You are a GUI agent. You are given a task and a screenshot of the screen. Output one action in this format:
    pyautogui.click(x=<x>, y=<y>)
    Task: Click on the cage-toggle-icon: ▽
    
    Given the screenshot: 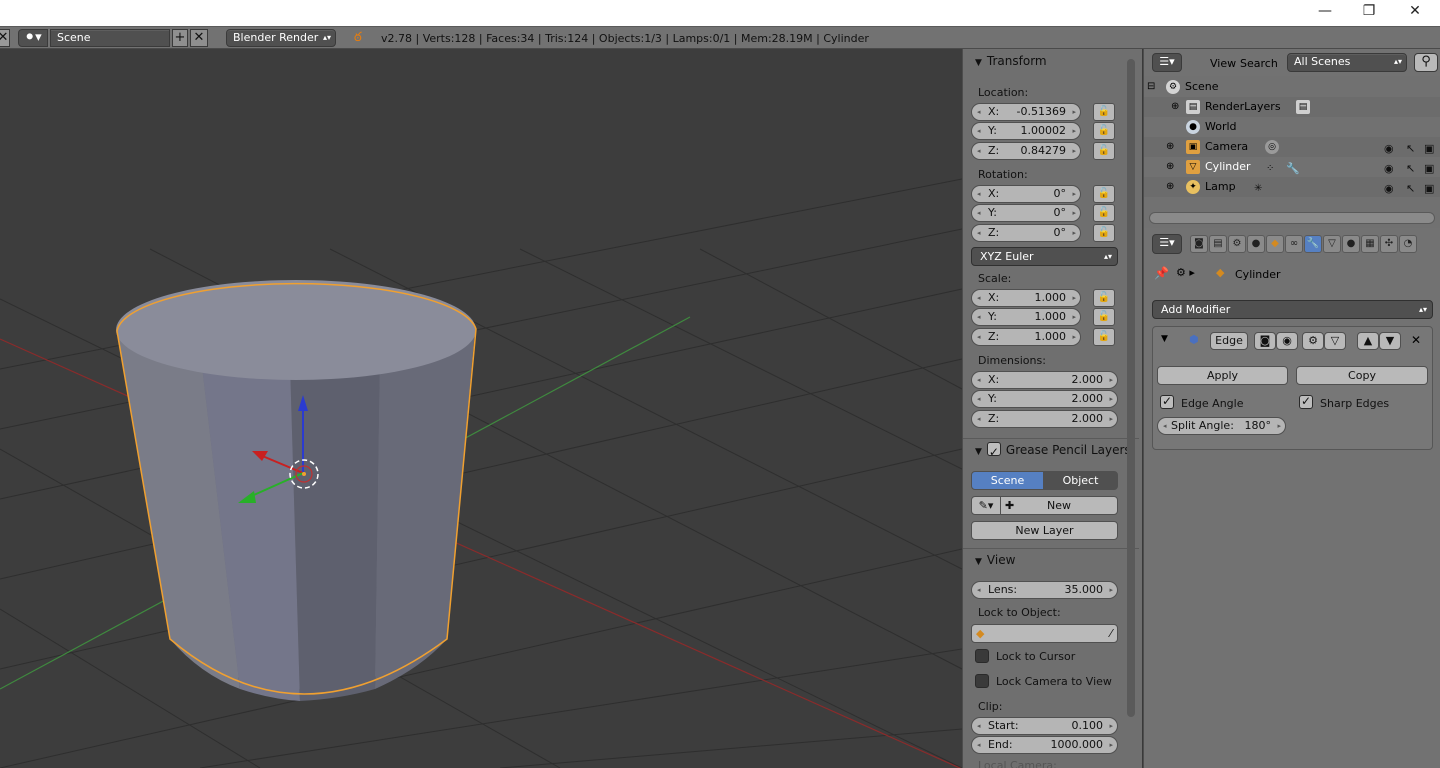 What is the action you would take?
    pyautogui.click(x=1335, y=341)
    